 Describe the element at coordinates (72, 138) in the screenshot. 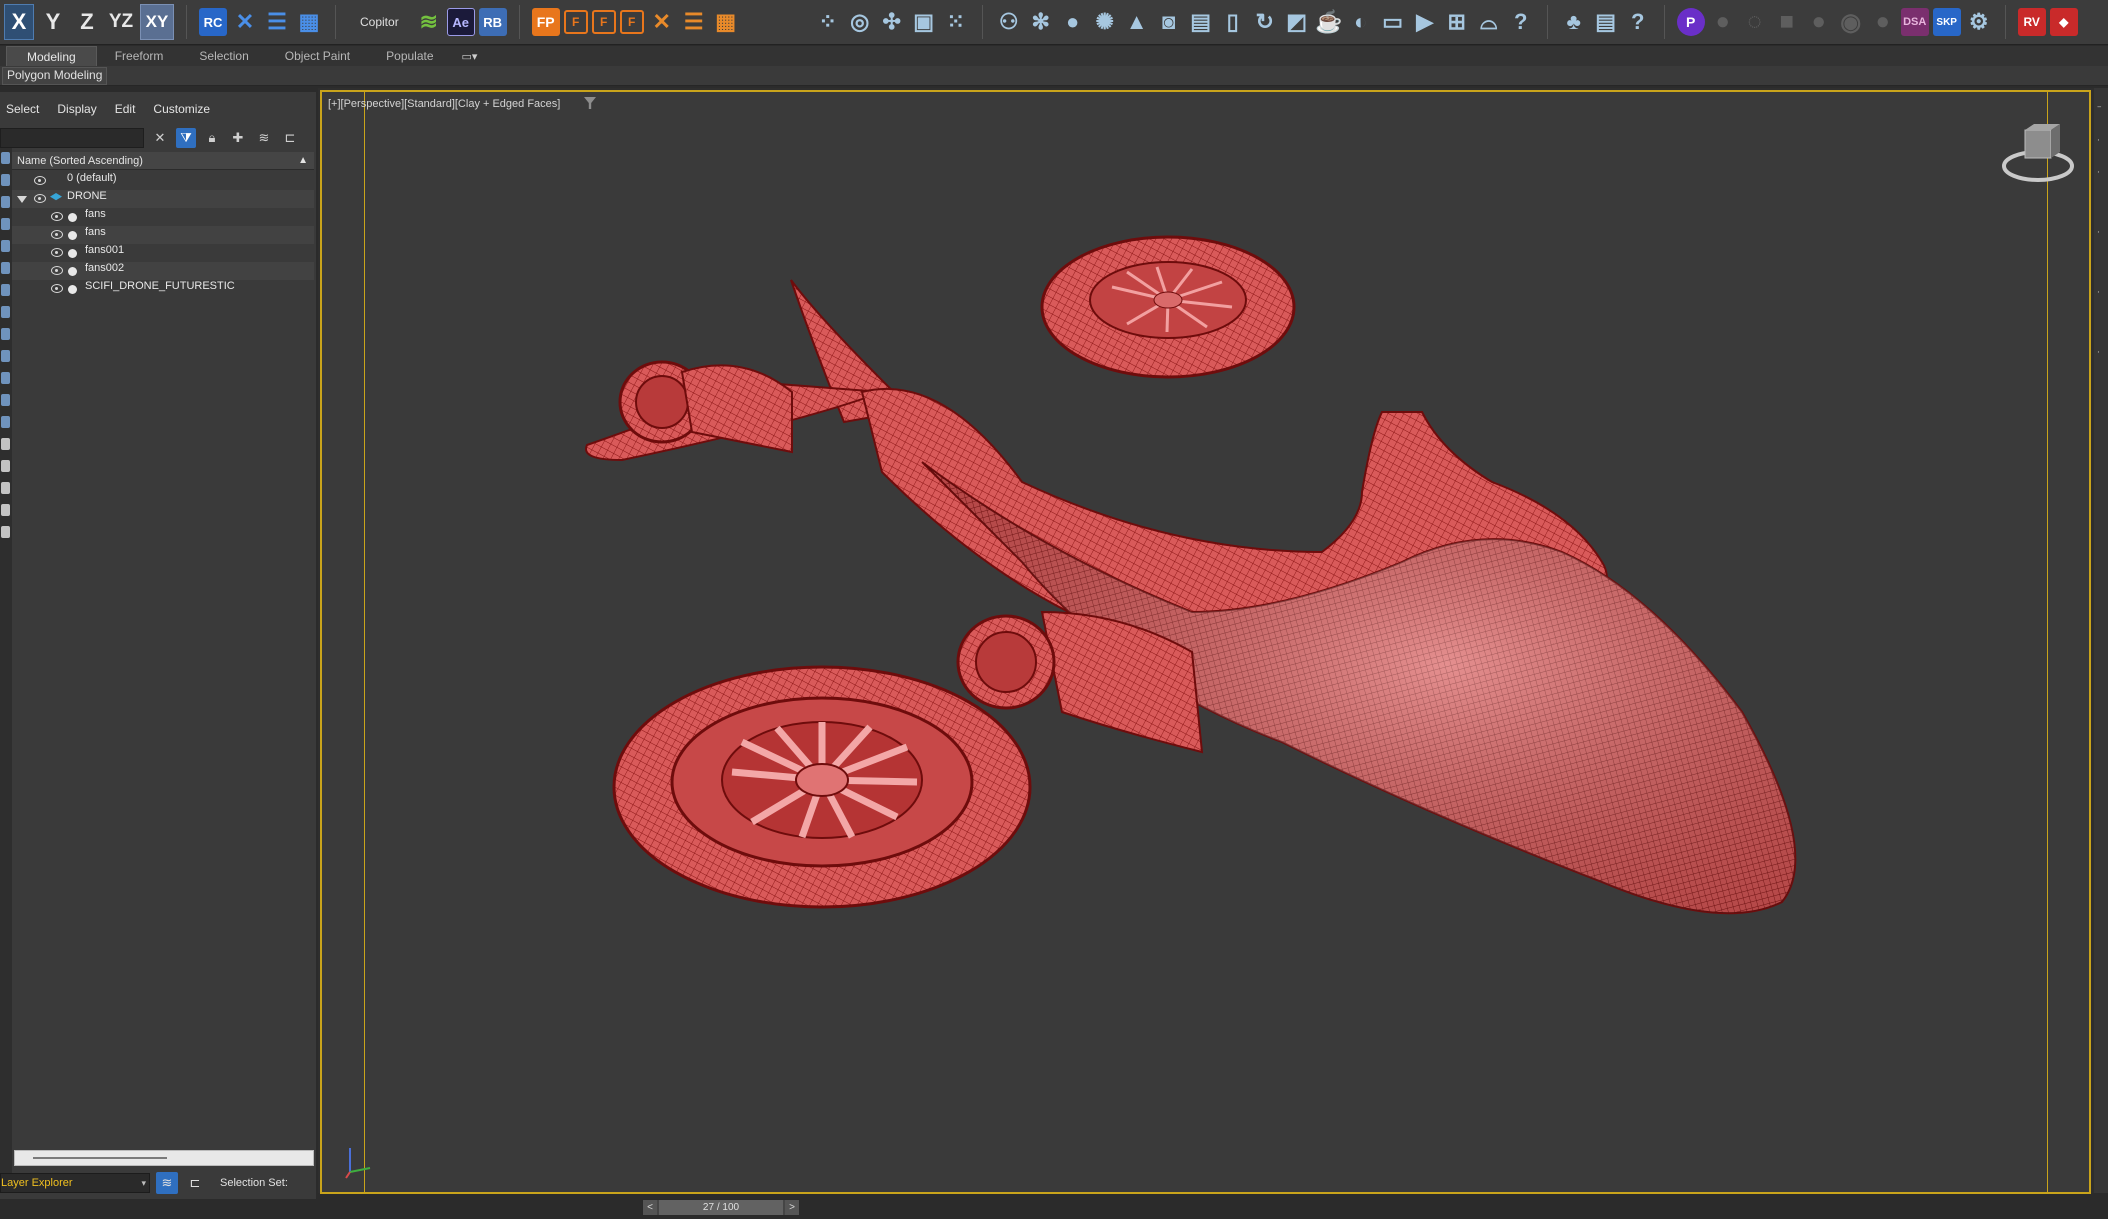

I see `explorer-search-input` at that location.